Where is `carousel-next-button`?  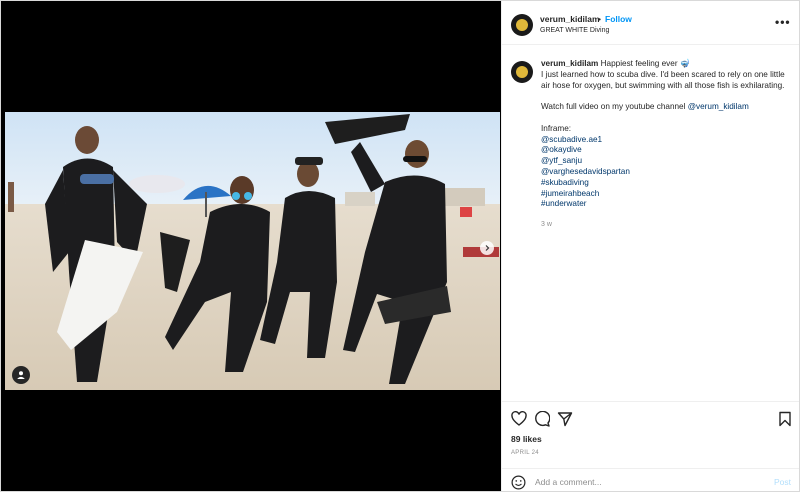 carousel-next-button is located at coordinates (487, 248).